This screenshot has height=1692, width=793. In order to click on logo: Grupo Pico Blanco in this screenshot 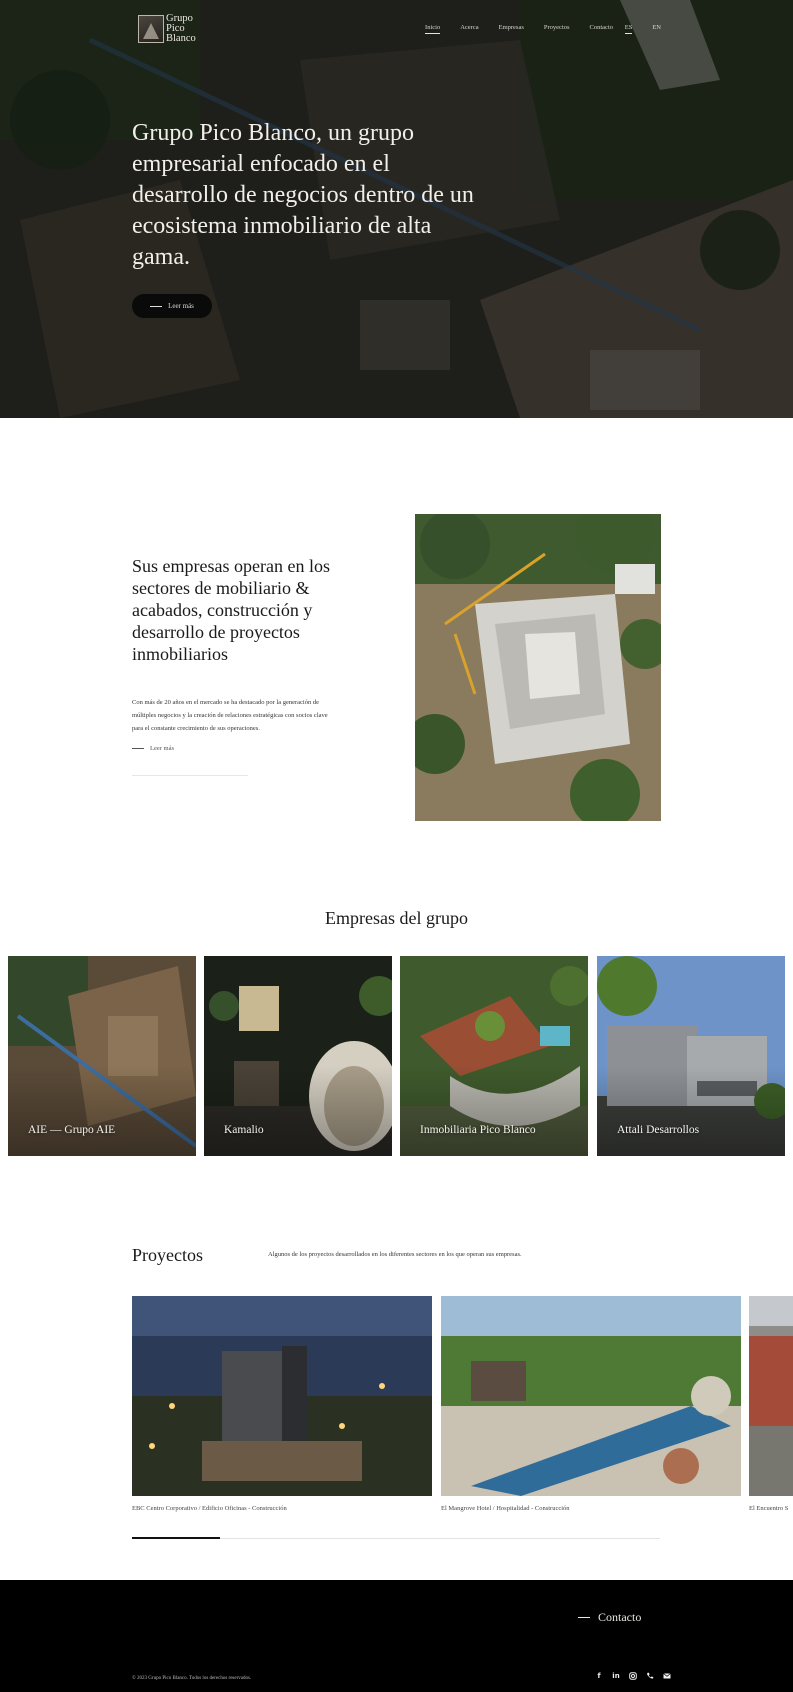, I will do `click(169, 28)`.